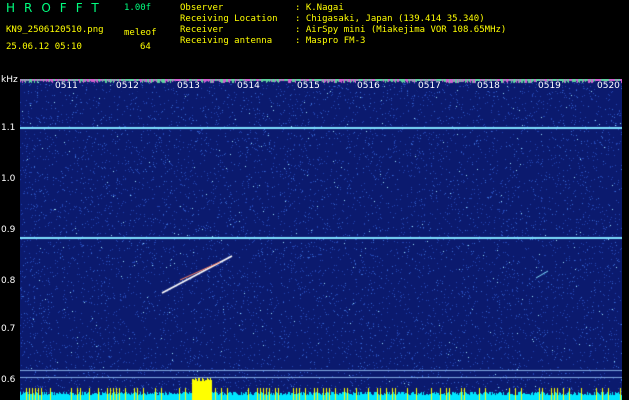  Describe the element at coordinates (138, 8) in the screenshot. I see `version-label: 1.00f` at that location.